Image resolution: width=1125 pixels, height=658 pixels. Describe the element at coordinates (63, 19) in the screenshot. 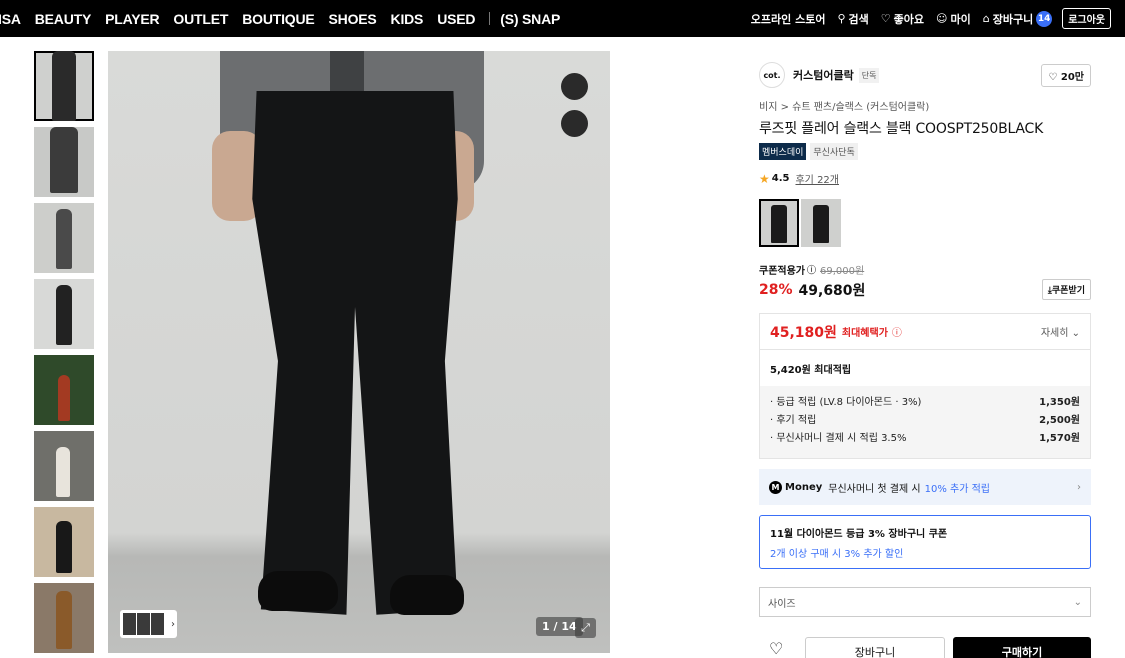

I see `nav-item-beauty: BEAUTY` at that location.